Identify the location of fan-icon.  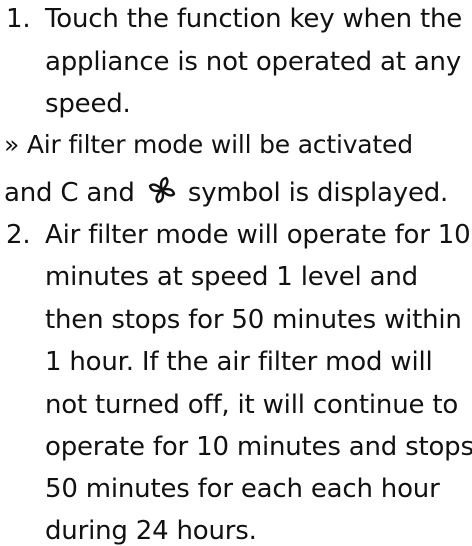
(162, 190).